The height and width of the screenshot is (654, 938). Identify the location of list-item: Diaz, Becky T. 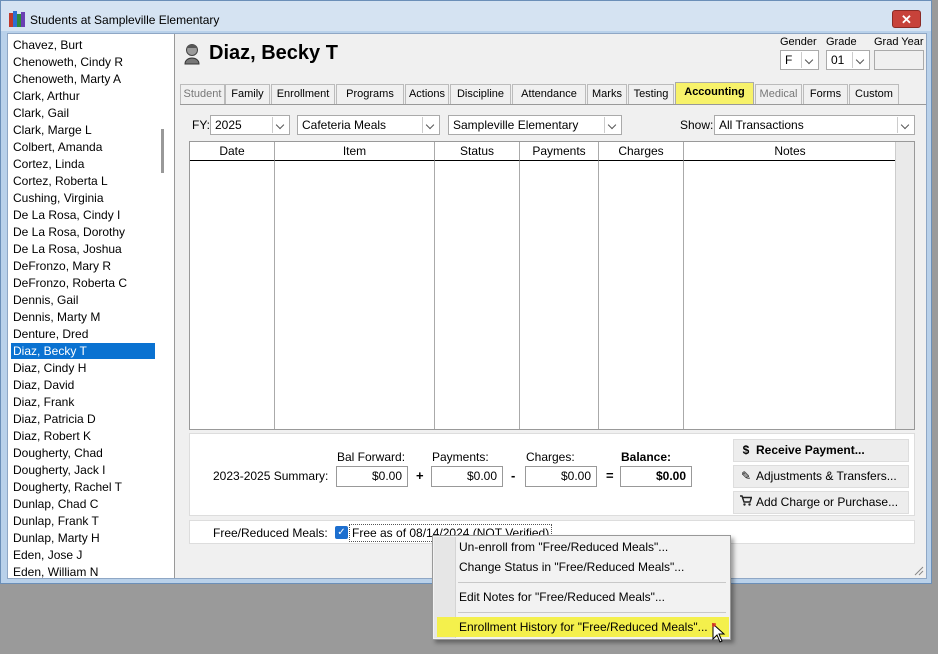
(83, 351).